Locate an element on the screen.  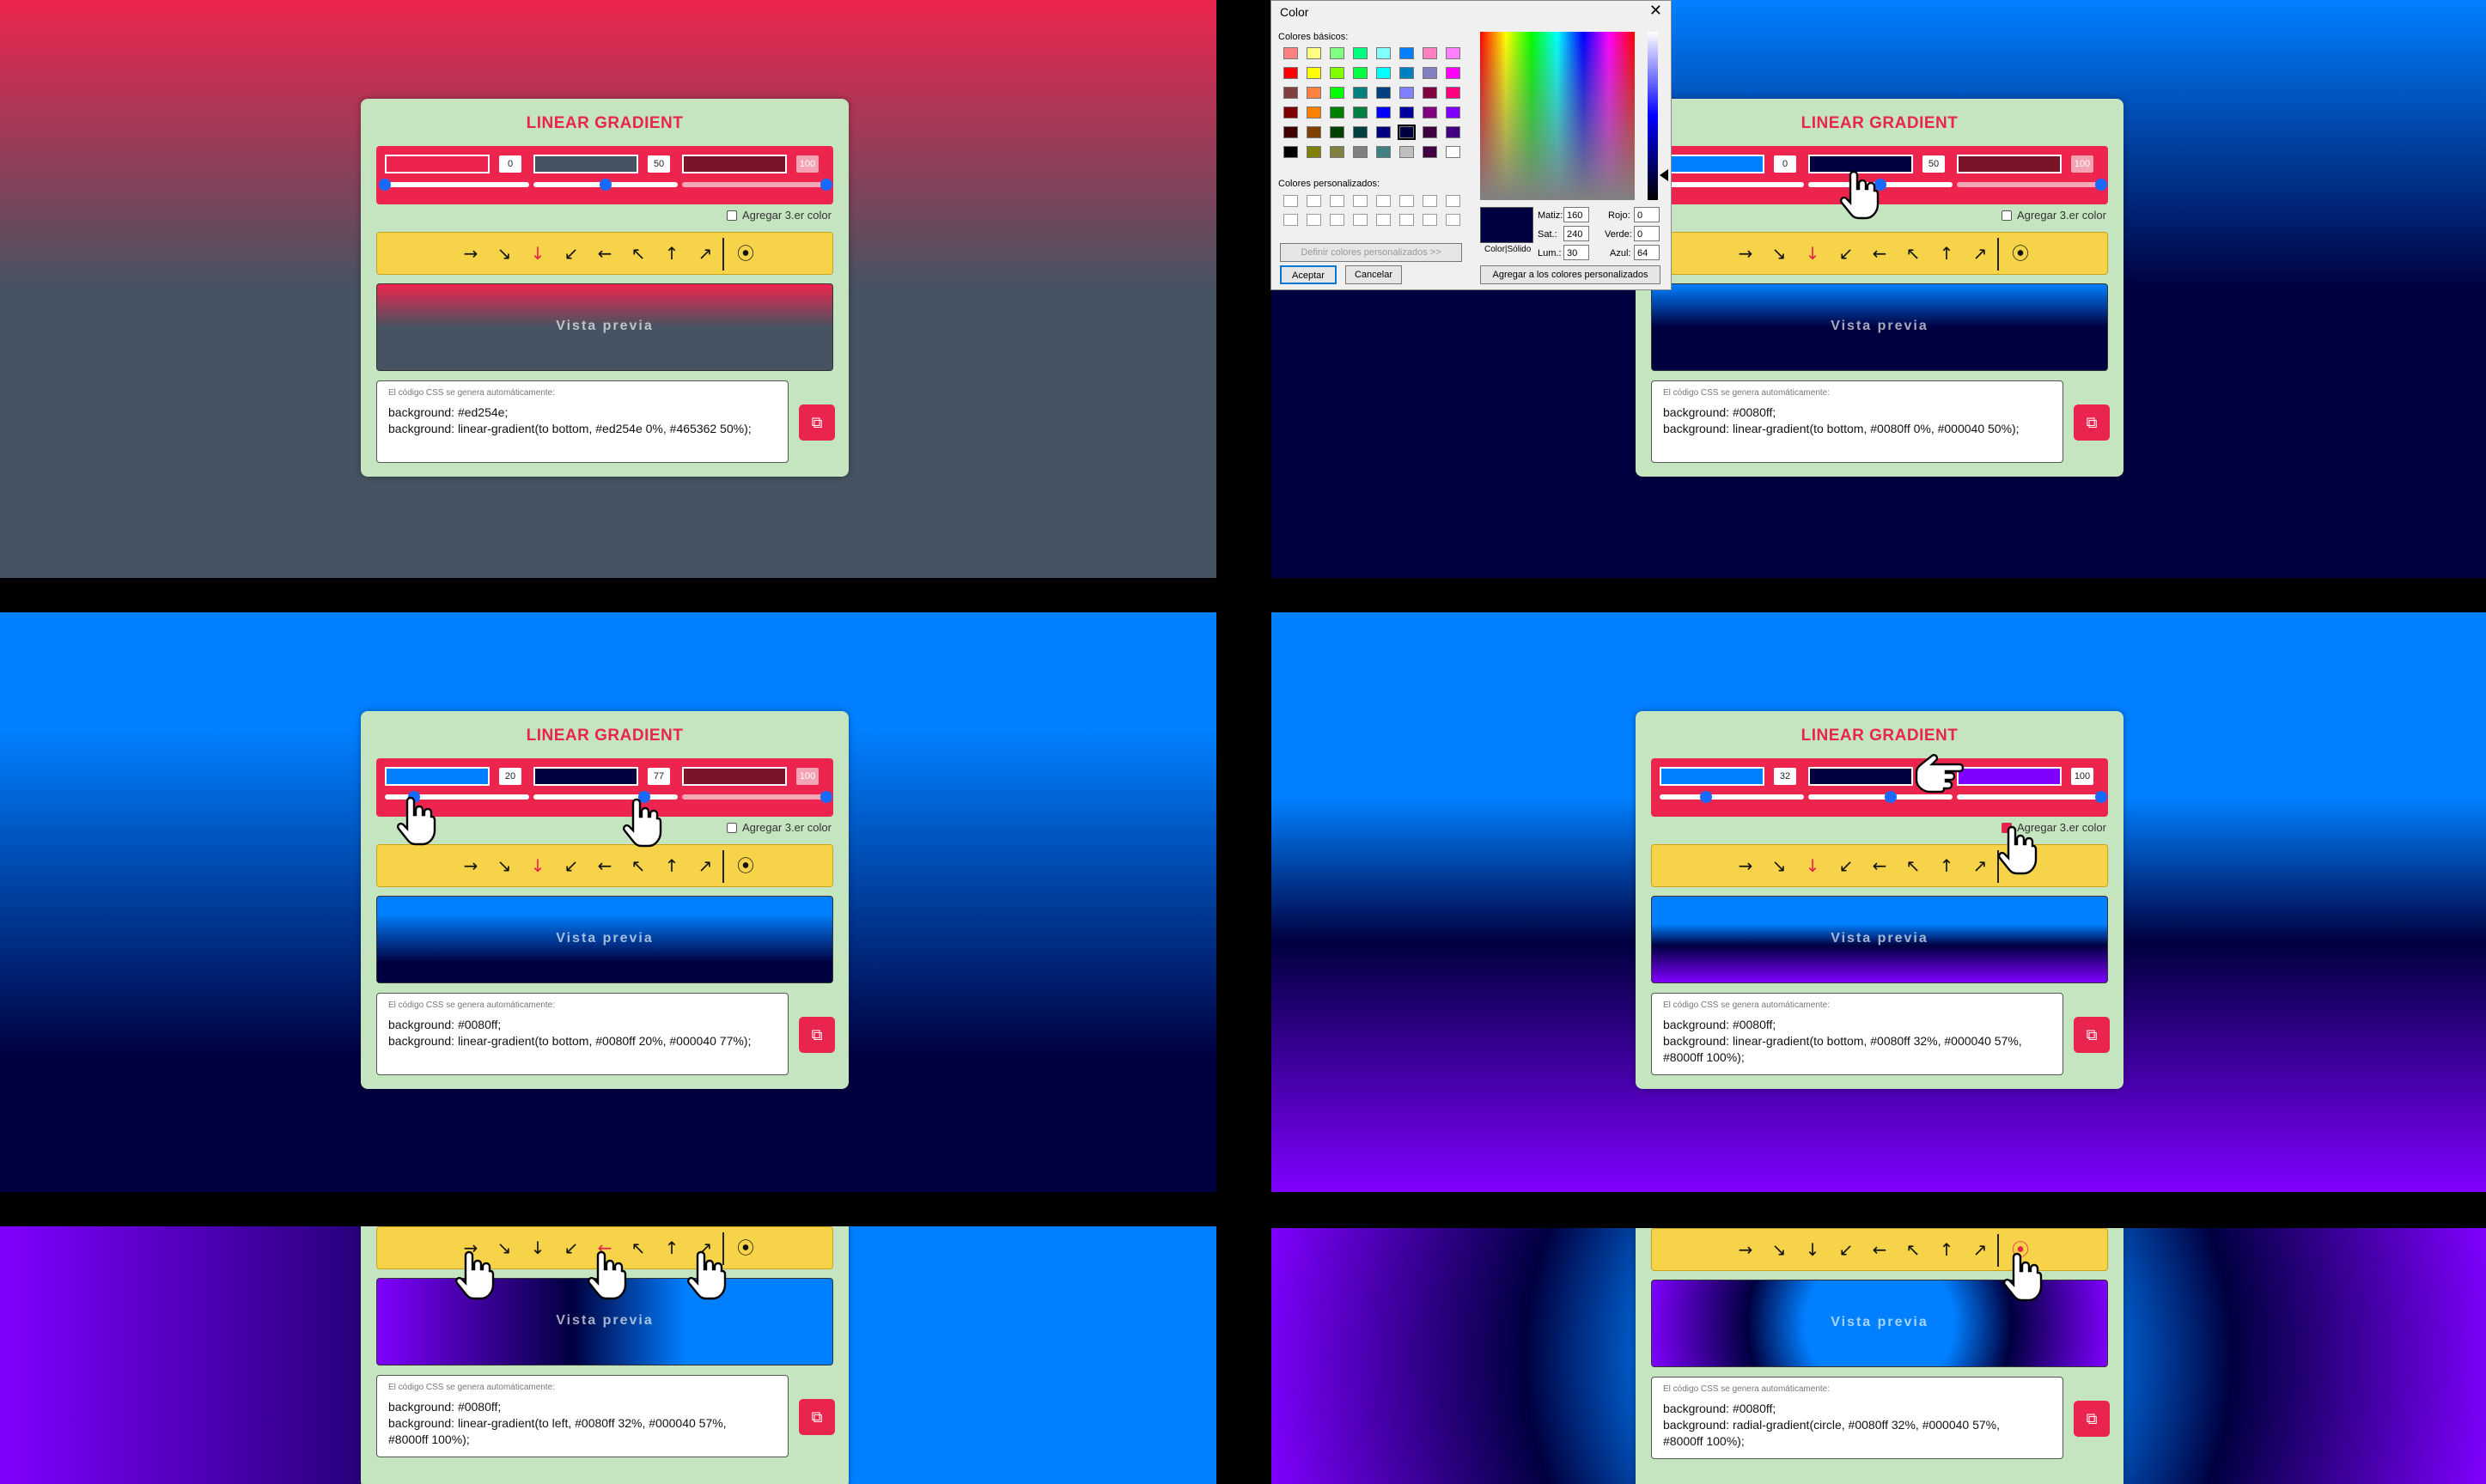
spectrum-field is located at coordinates (1557, 116).